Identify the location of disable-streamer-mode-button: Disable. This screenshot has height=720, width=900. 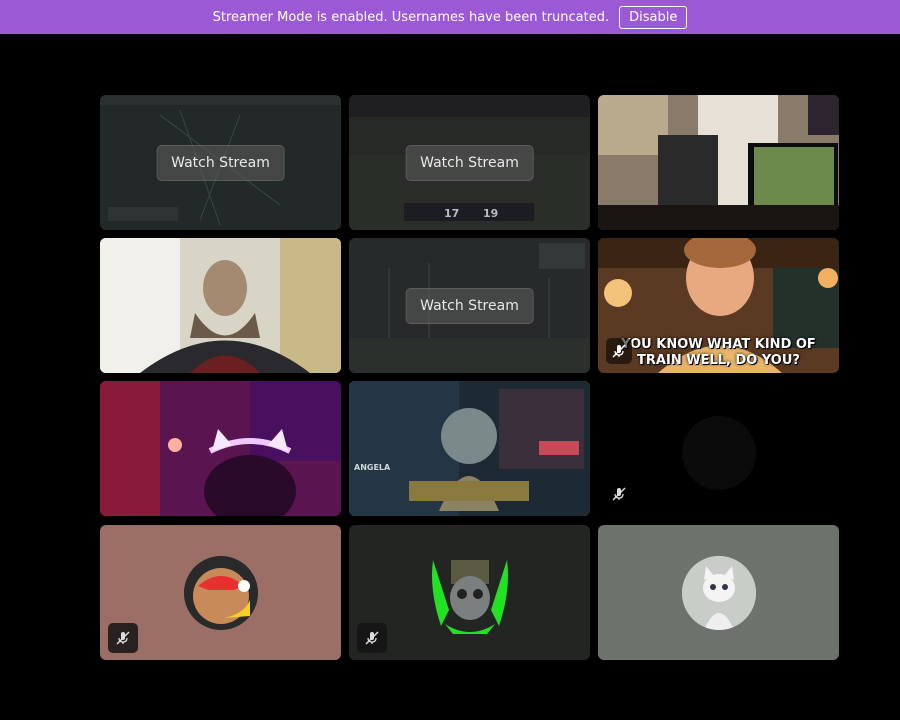
(653, 17).